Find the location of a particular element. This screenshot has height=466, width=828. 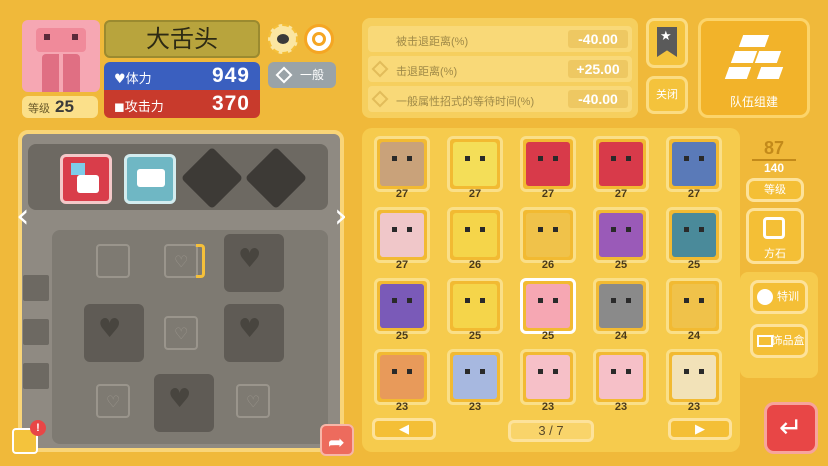

close-button: 关闭 is located at coordinates (667, 95).